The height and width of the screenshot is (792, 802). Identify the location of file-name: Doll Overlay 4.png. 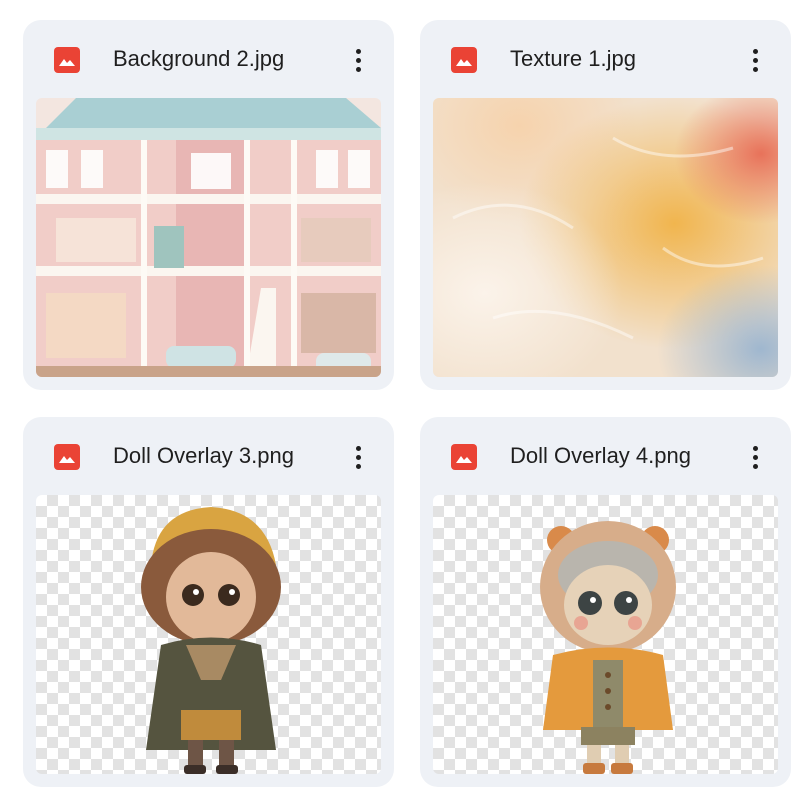
(600, 455).